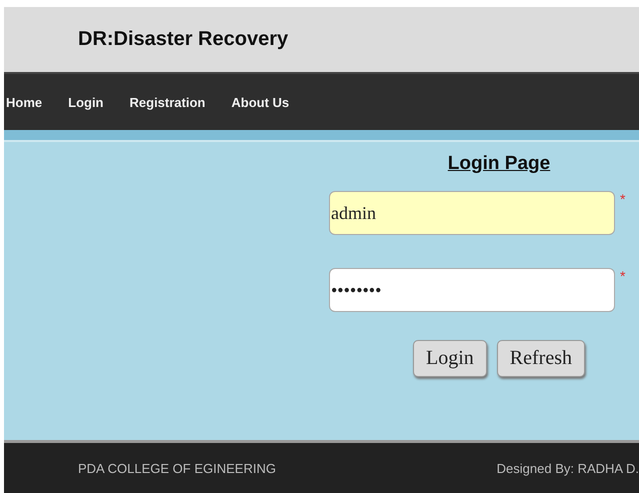  What do you see at coordinates (472, 290) in the screenshot?
I see `password-field: ••••••••` at bounding box center [472, 290].